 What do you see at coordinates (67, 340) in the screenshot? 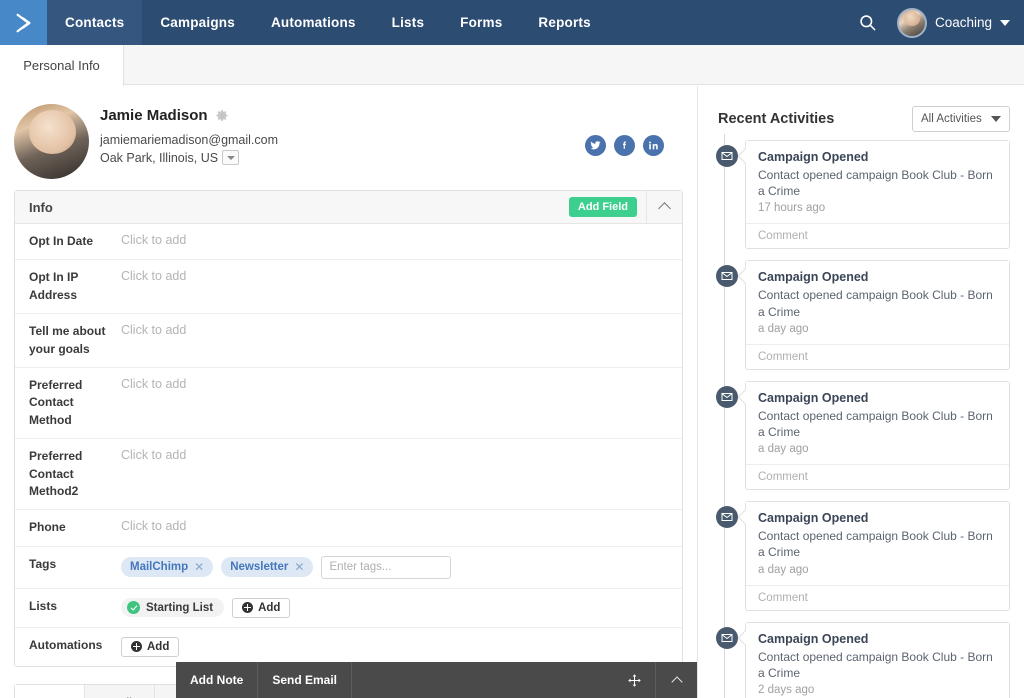
I see `field-label: Tell me about your goals` at bounding box center [67, 340].